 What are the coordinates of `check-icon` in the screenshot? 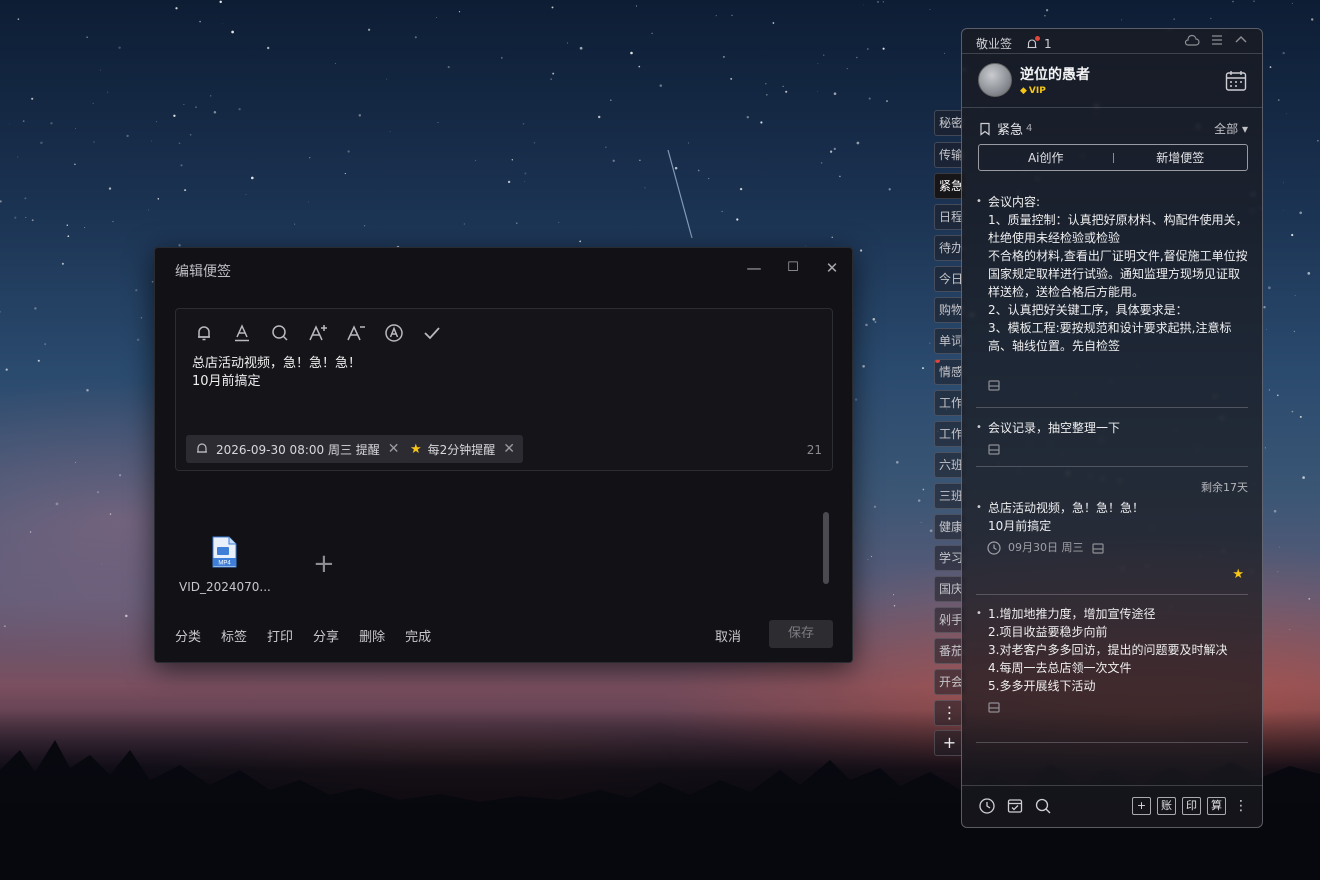 It's located at (432, 333).